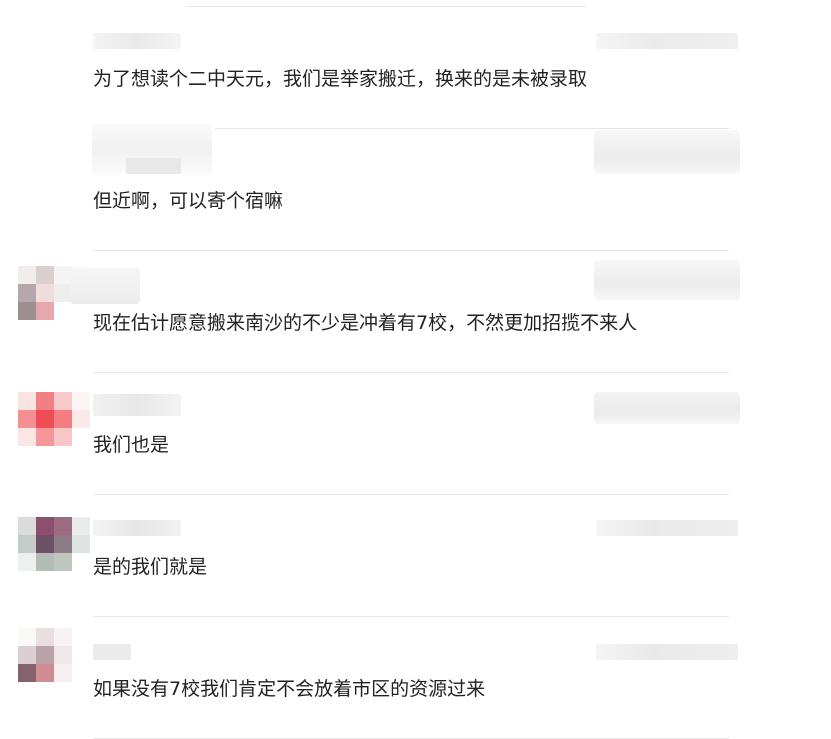  I want to click on comment-text: 为了想读个二中天元，我们是举家搬迁，换来的是未被录取, so click(340, 79).